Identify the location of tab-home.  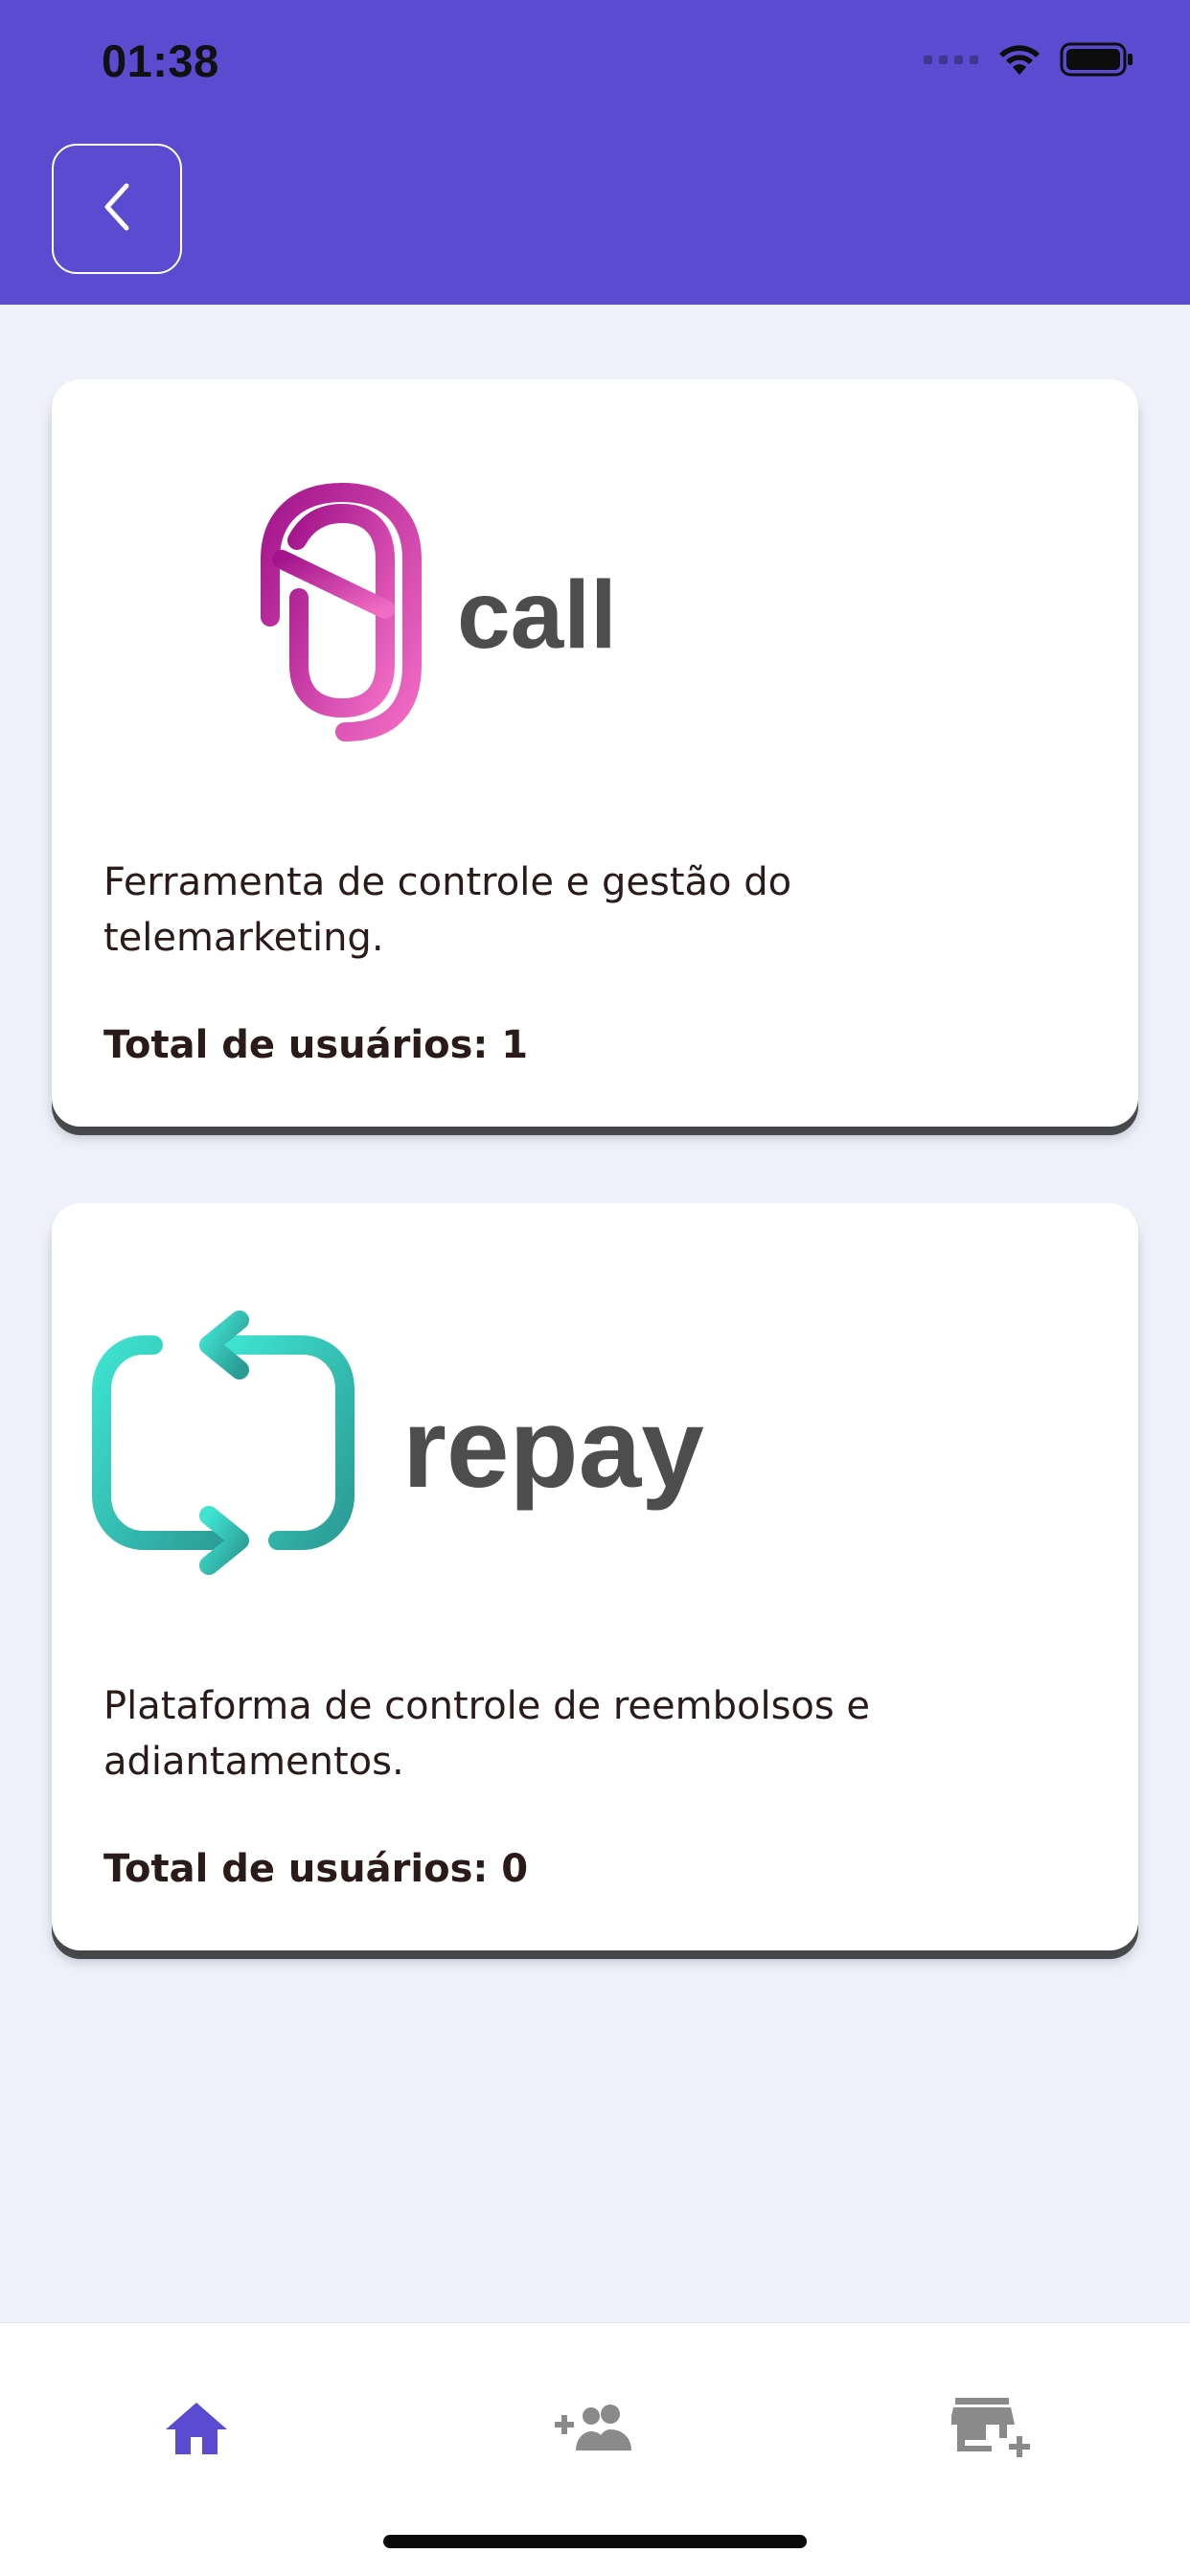
(197, 2429).